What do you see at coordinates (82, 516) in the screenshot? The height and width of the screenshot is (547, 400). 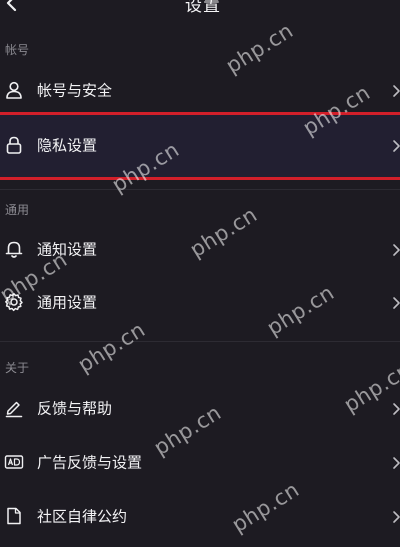 I see `menu-item-label: 社区自律公约` at bounding box center [82, 516].